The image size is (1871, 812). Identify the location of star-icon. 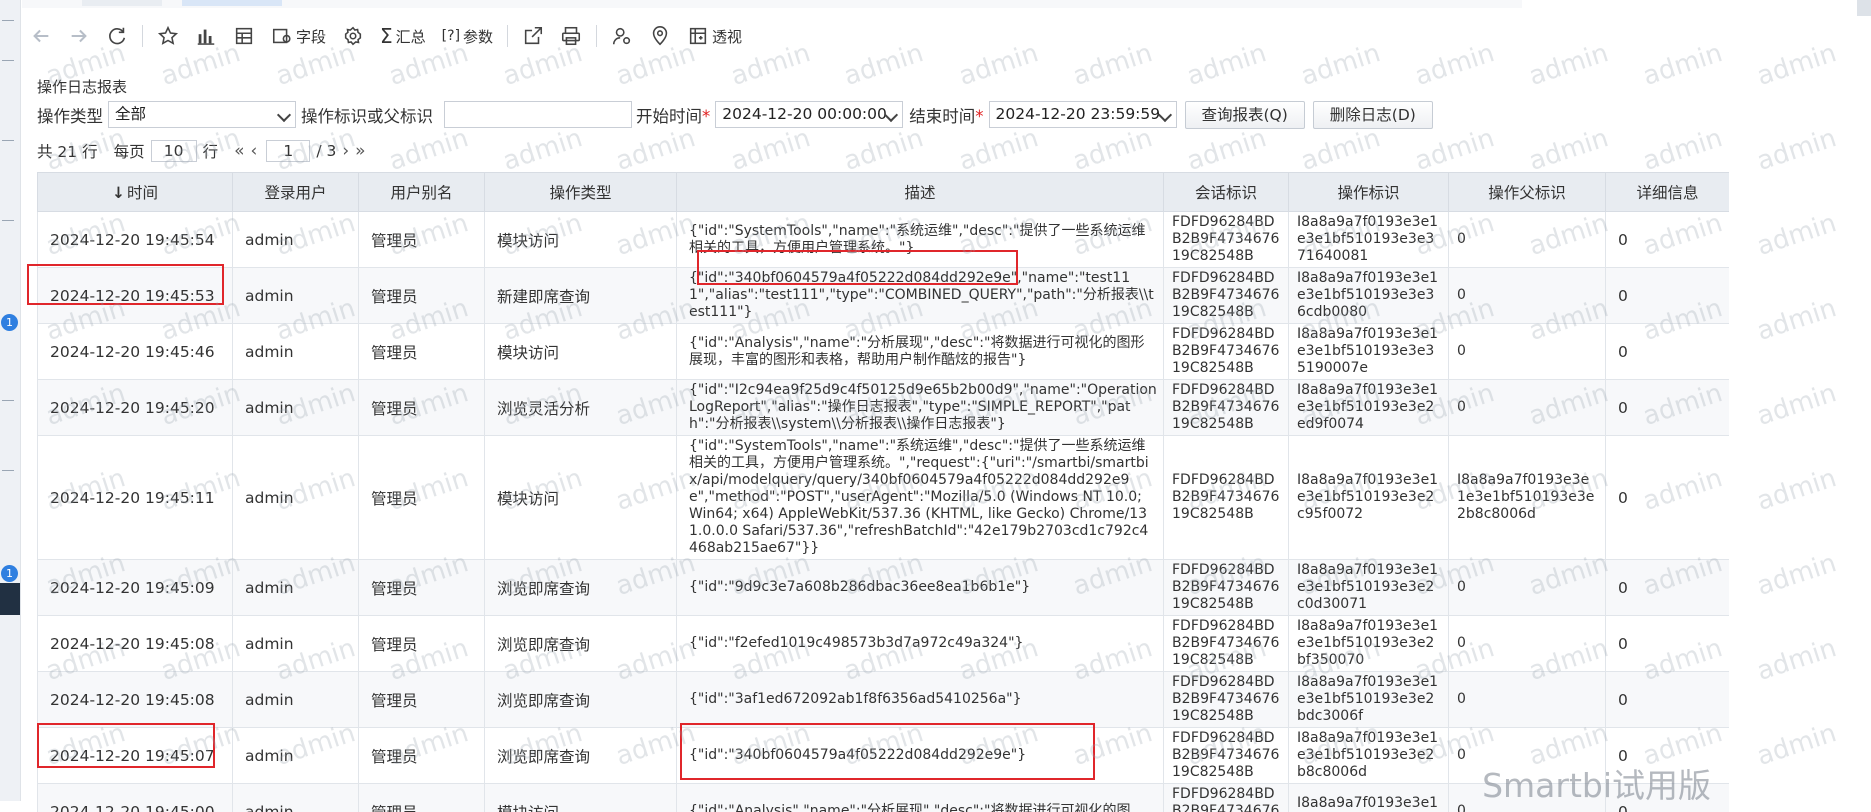
(168, 36).